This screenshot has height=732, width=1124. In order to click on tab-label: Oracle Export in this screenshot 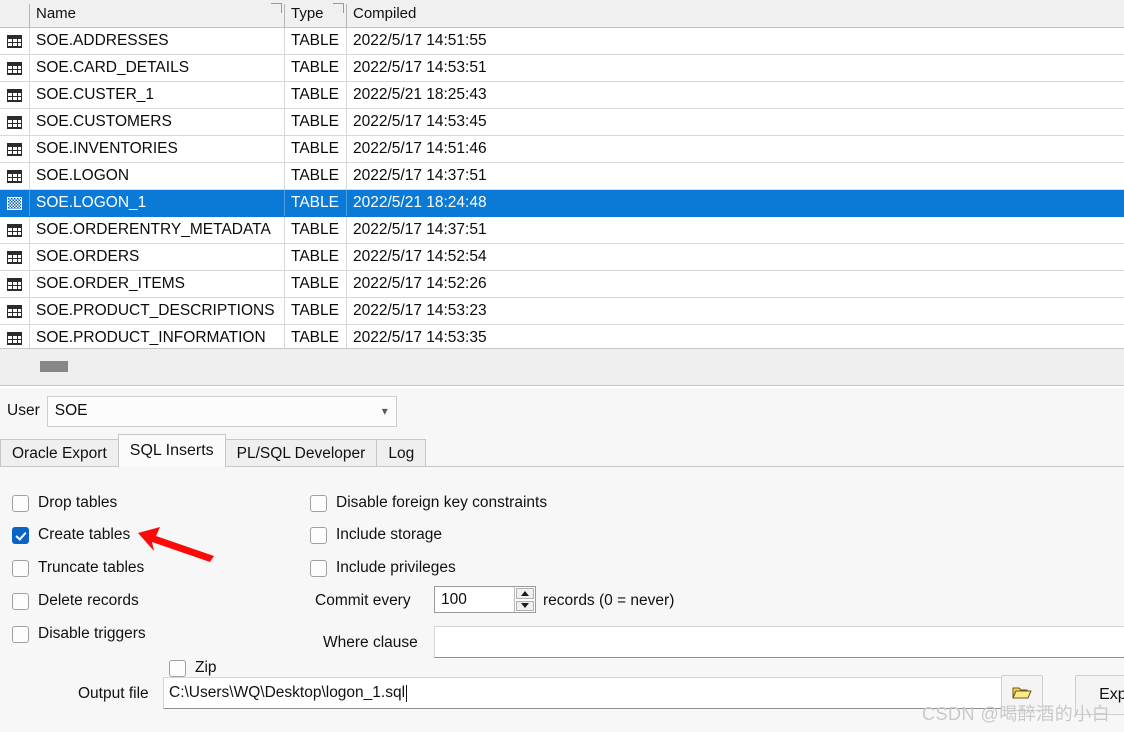, I will do `click(59, 453)`.